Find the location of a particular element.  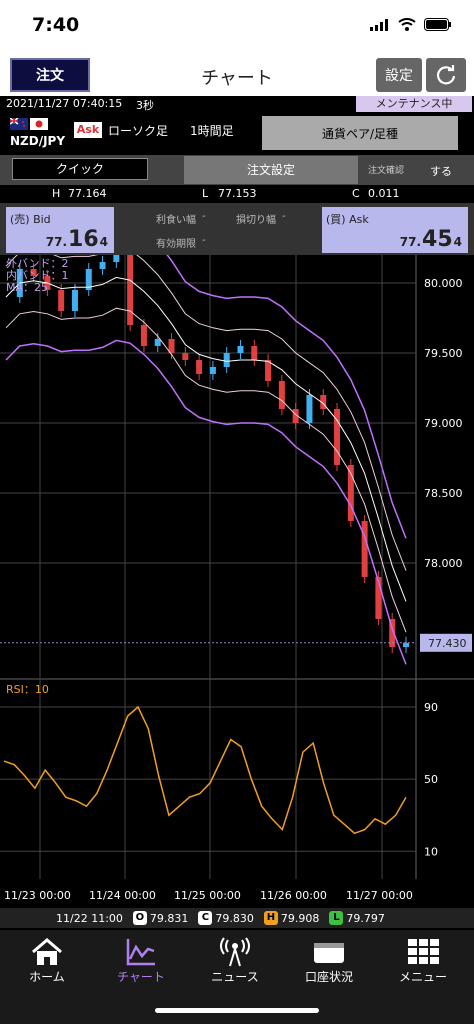

tab-menu: メニュー is located at coordinates (423, 960).